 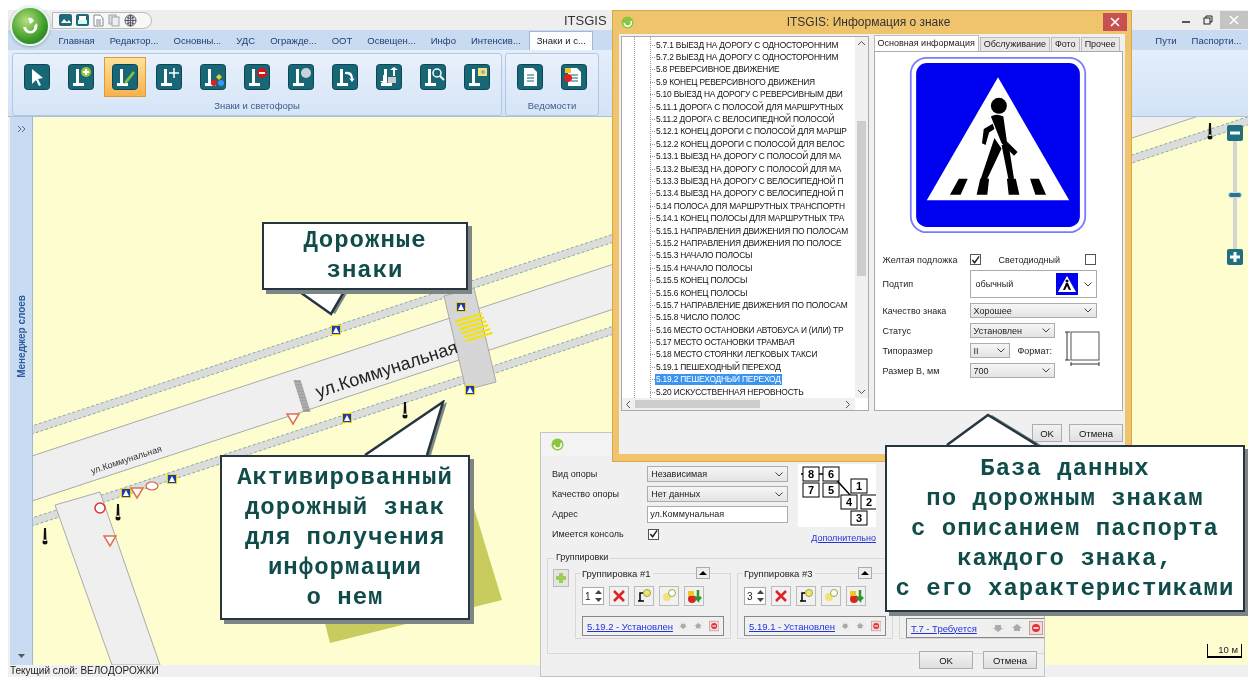 What do you see at coordinates (1014, 44) in the screenshot?
I see `dialog-tab: Обслуживание` at bounding box center [1014, 44].